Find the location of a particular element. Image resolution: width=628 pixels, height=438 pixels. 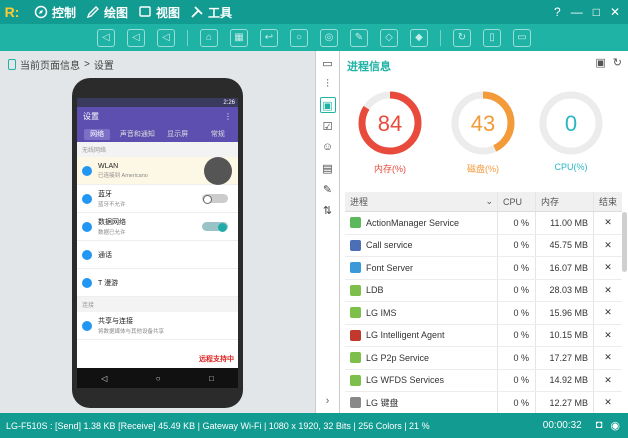

table-scrollbar is located at coordinates (624, 242).